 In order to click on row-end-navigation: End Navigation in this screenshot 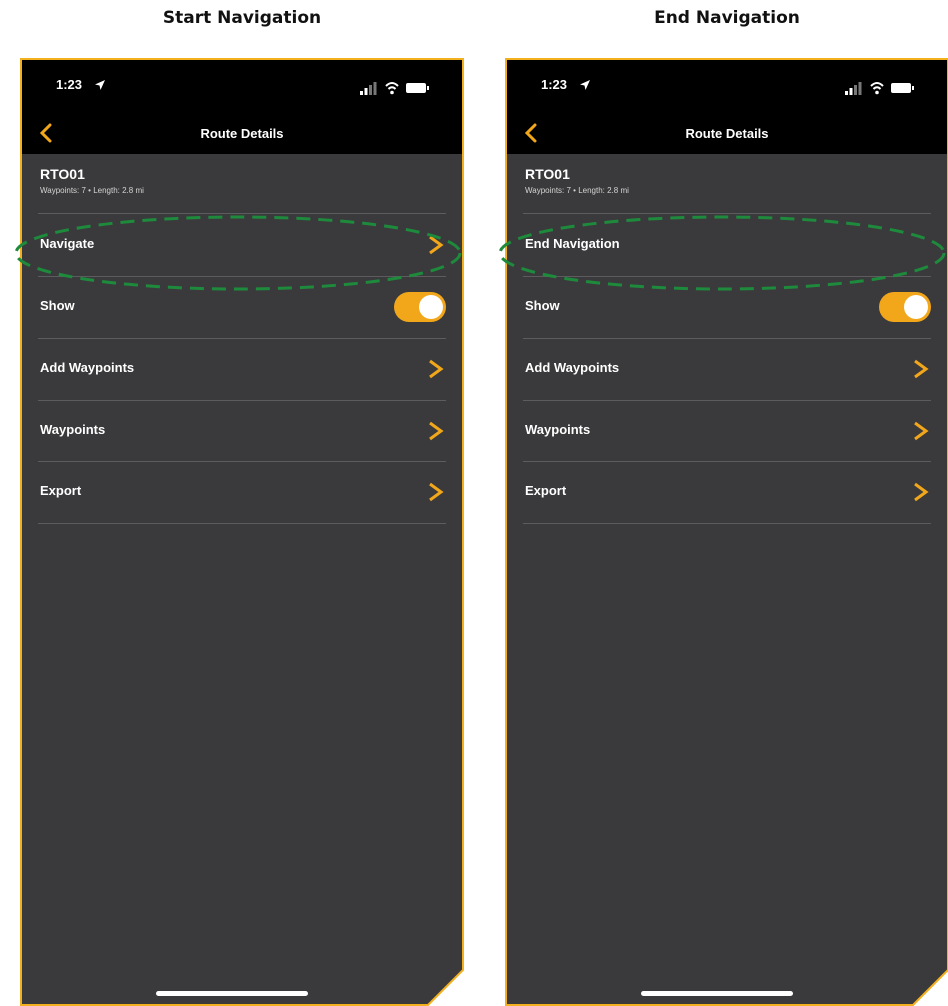, I will do `click(726, 245)`.